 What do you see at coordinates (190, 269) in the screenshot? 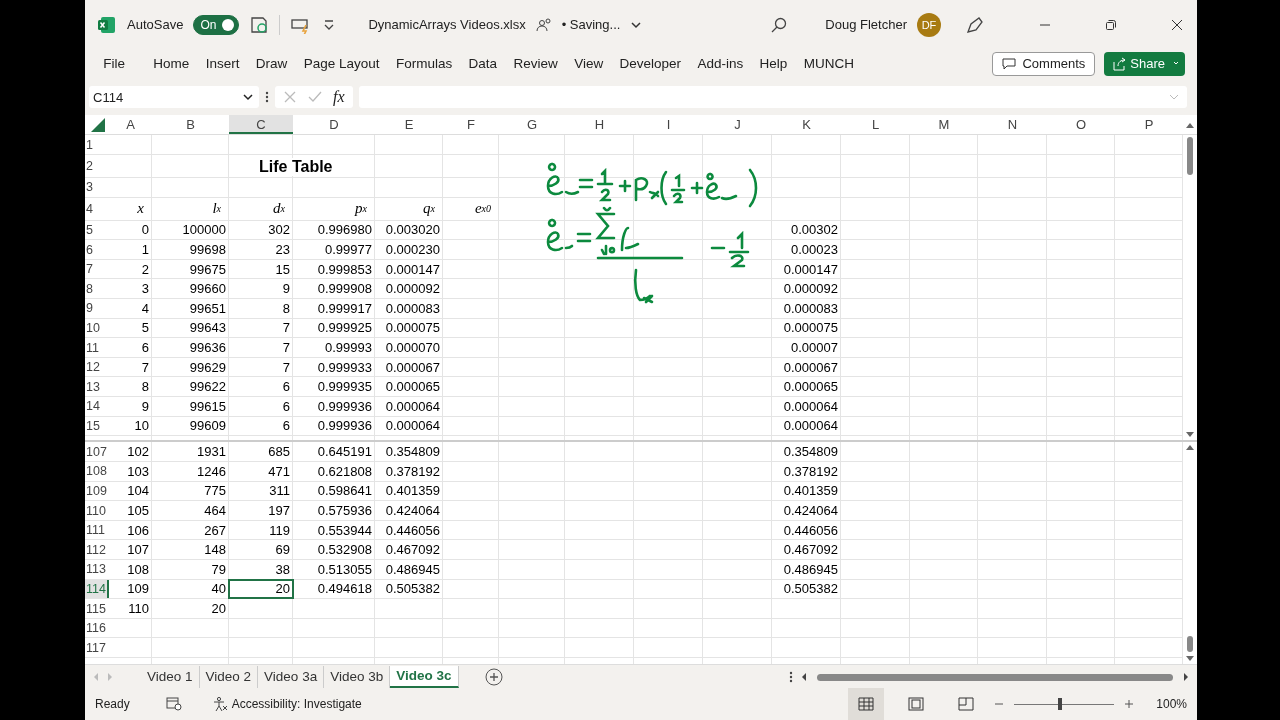
I see `table-cell: 99675` at bounding box center [190, 269].